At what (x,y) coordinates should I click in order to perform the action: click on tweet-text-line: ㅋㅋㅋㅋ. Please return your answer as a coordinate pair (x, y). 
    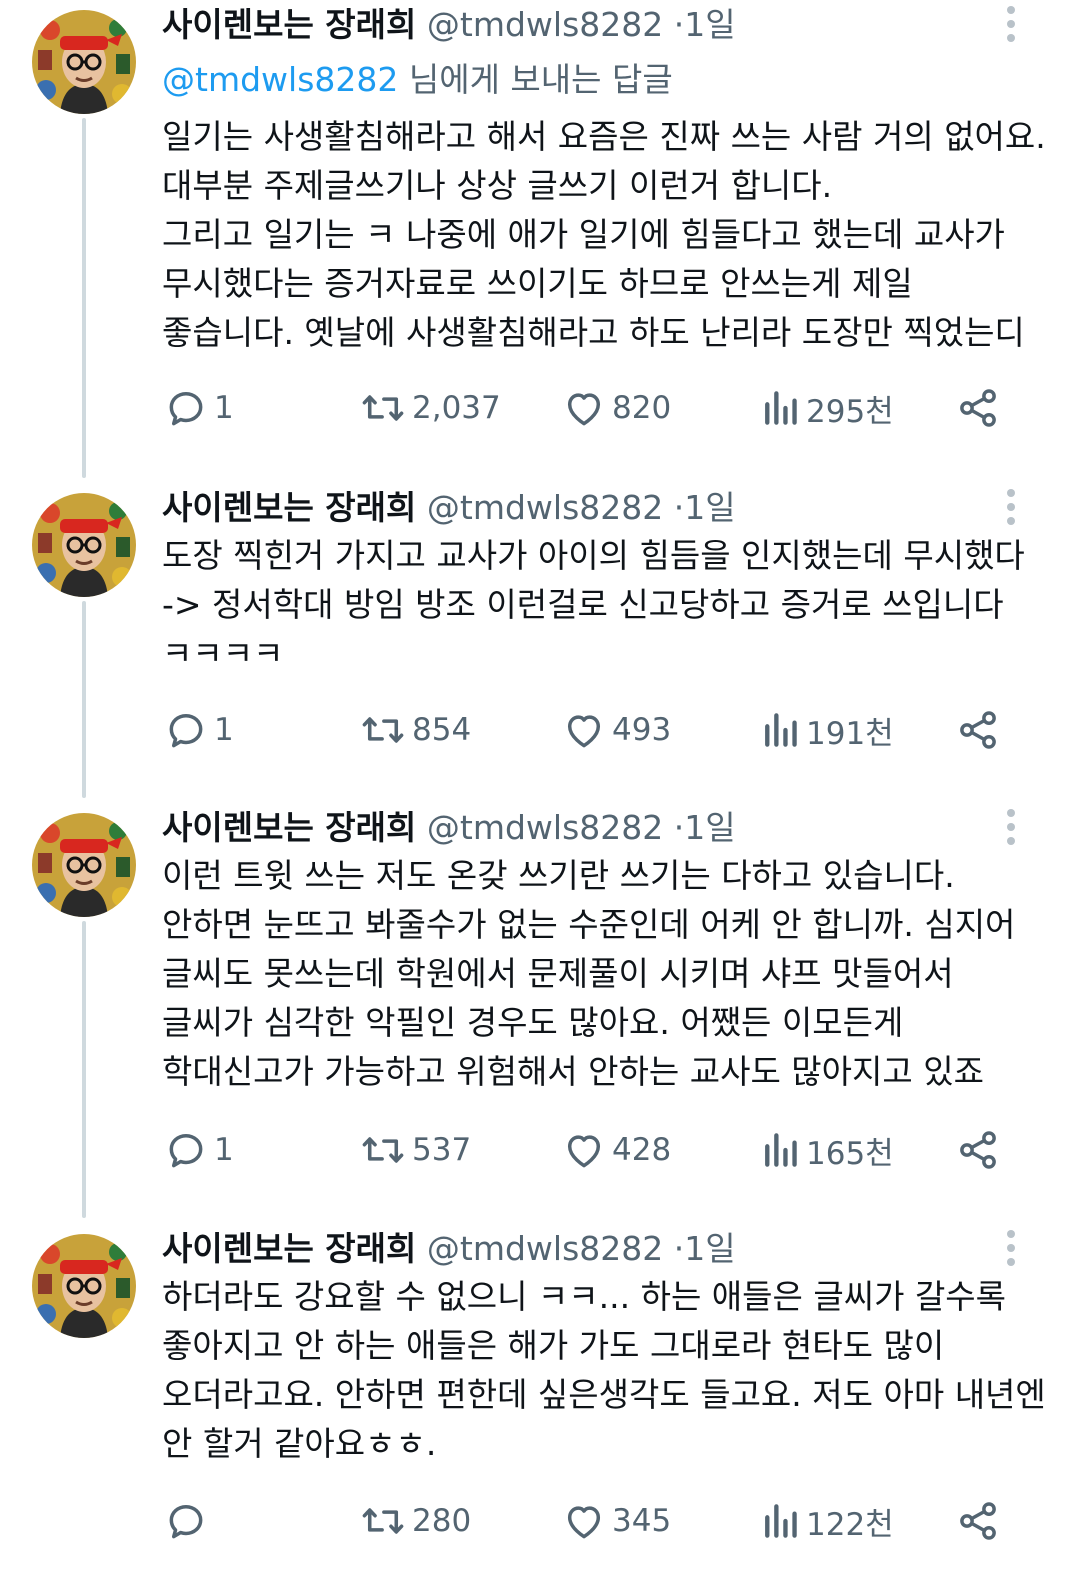
    Looking at the image, I should click on (223, 653).